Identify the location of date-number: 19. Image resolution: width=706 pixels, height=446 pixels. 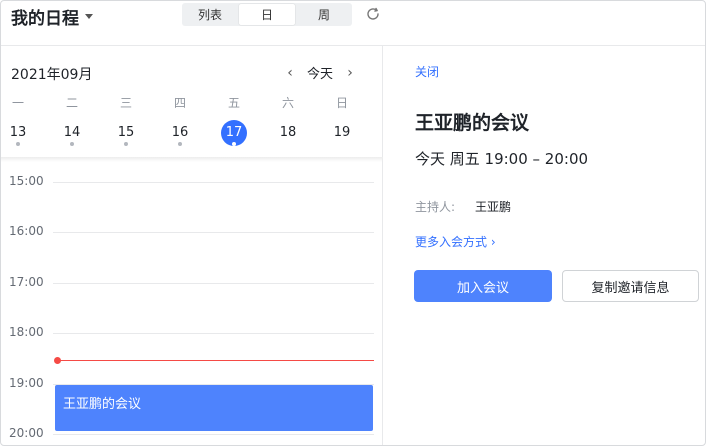
(342, 132).